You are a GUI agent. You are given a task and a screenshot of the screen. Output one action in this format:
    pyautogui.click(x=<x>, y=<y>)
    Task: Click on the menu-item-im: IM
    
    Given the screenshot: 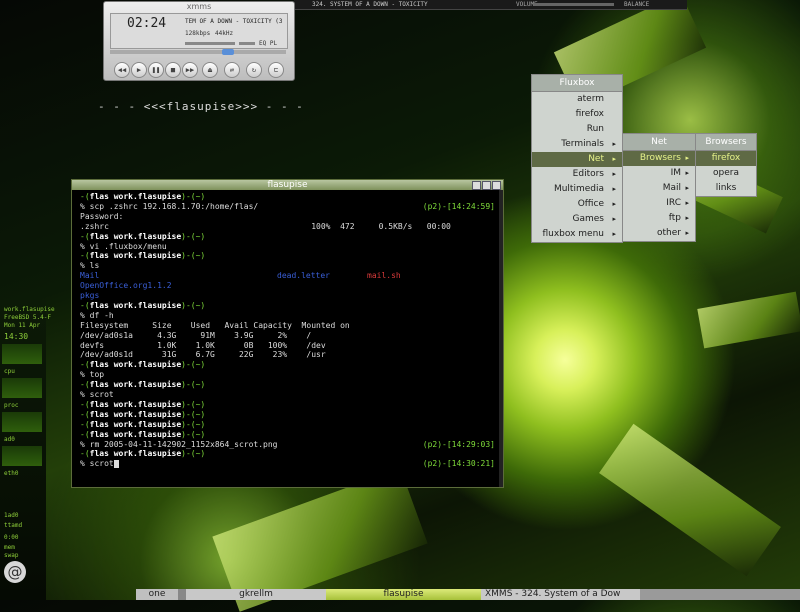 What is the action you would take?
    pyautogui.click(x=659, y=173)
    